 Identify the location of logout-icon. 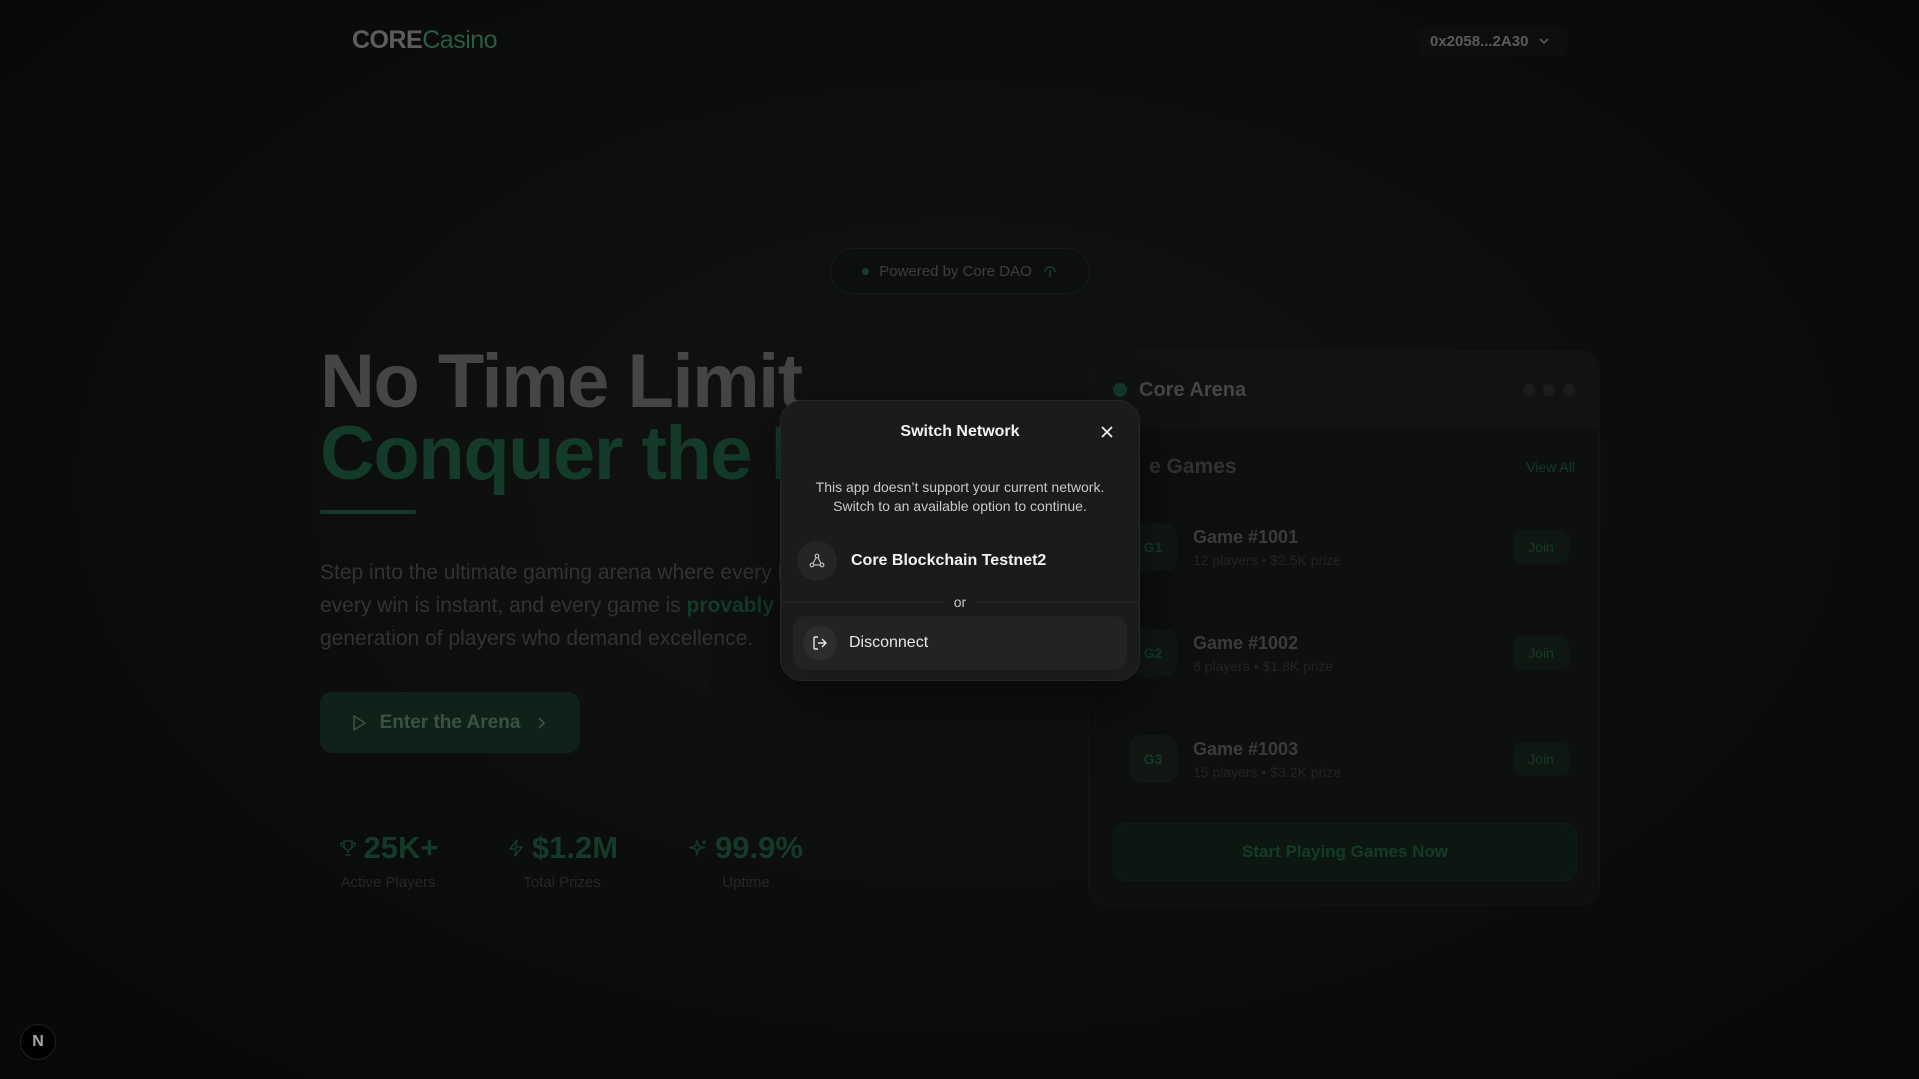
(820, 643).